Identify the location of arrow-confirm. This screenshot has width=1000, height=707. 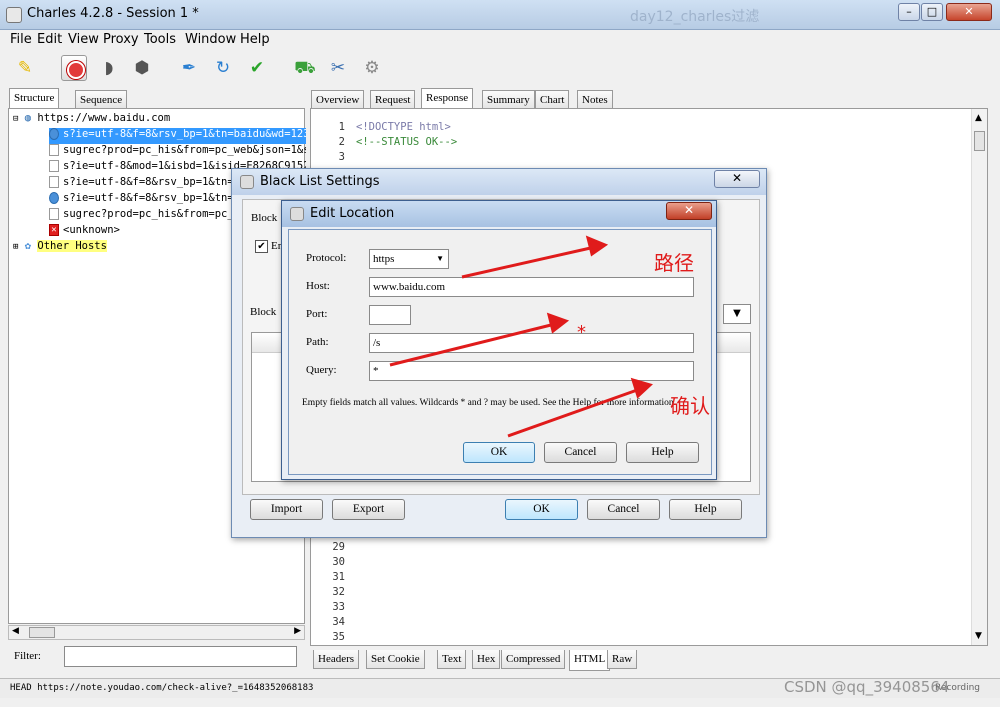
(574, 412).